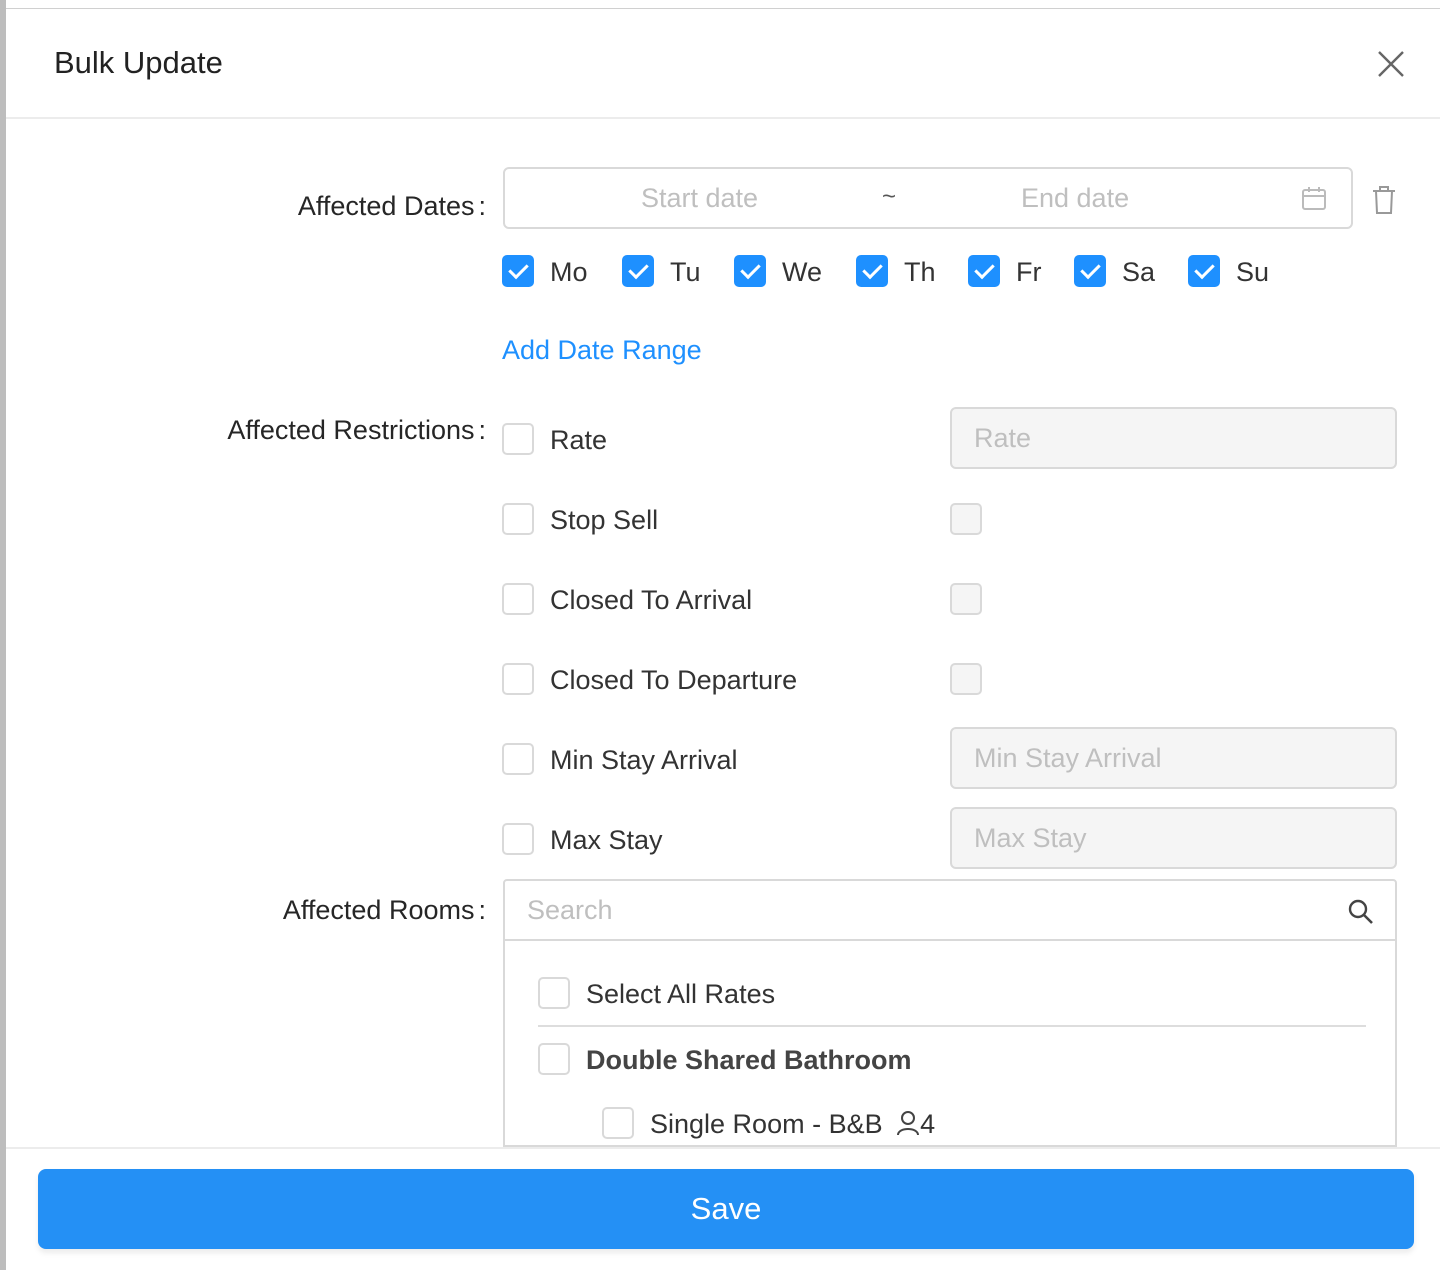 This screenshot has width=1440, height=1270. I want to click on rate-label: Rate, so click(579, 440).